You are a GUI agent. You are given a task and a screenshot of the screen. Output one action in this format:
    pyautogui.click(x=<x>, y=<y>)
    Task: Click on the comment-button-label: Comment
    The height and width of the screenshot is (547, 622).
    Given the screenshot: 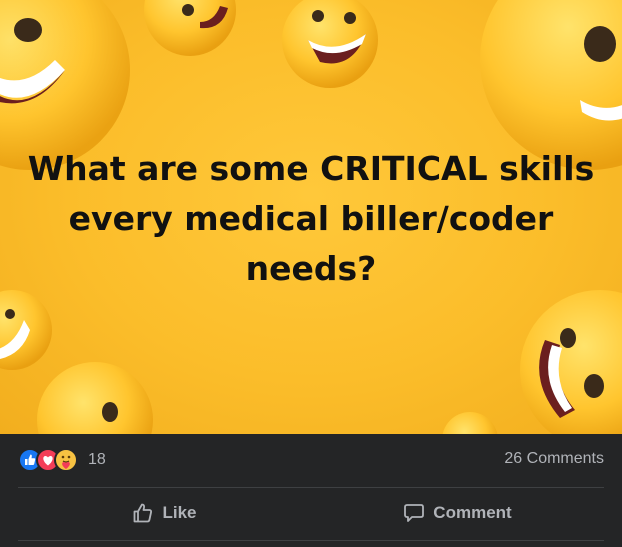 What is the action you would take?
    pyautogui.click(x=472, y=512)
    